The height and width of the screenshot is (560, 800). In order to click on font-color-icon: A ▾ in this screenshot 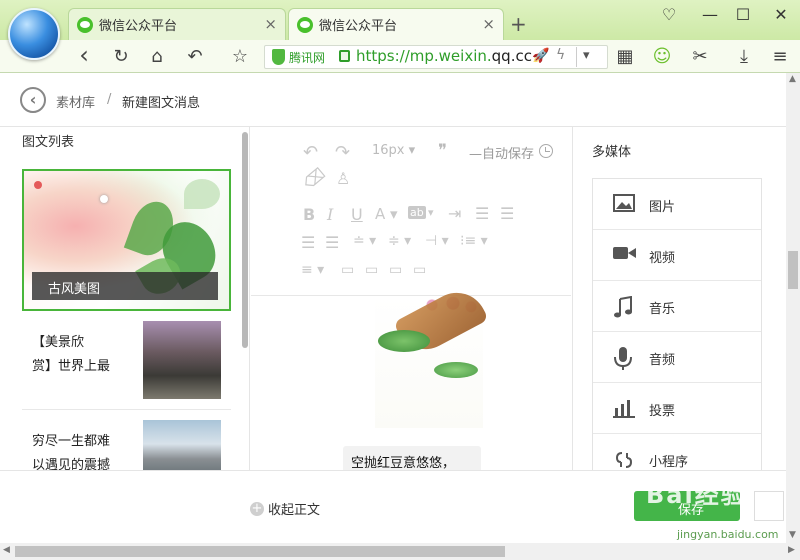, I will do `click(386, 214)`.